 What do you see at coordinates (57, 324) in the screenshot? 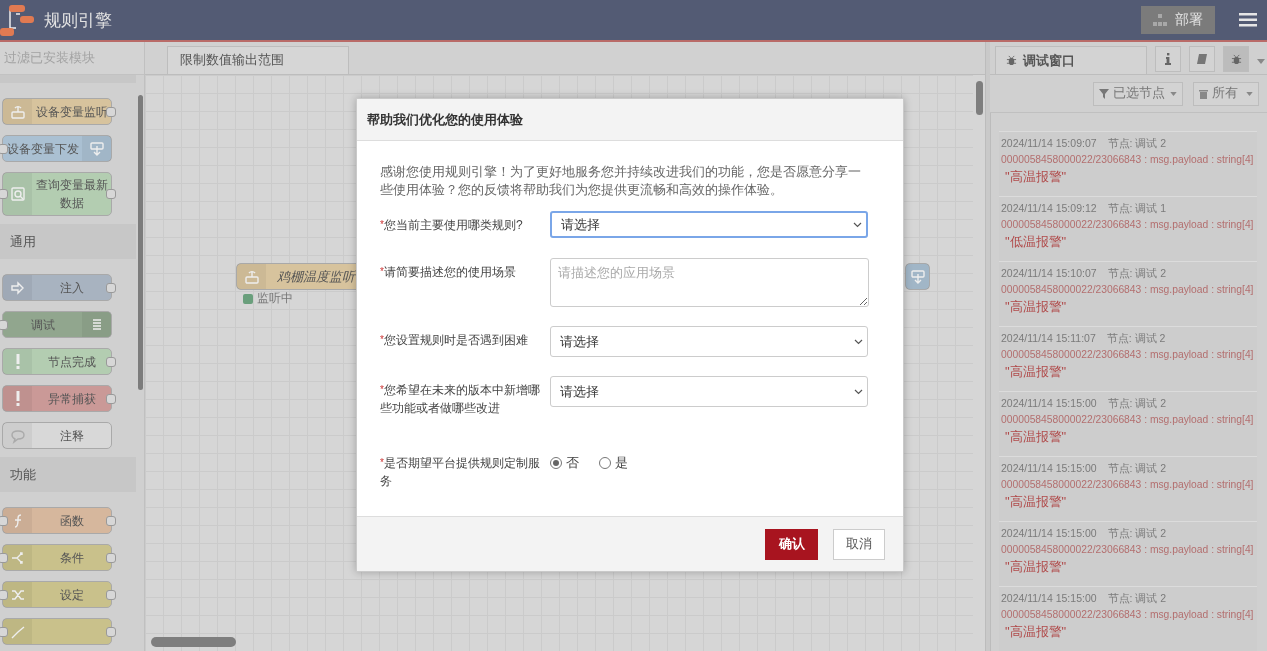
I see `palette-node: 调试` at bounding box center [57, 324].